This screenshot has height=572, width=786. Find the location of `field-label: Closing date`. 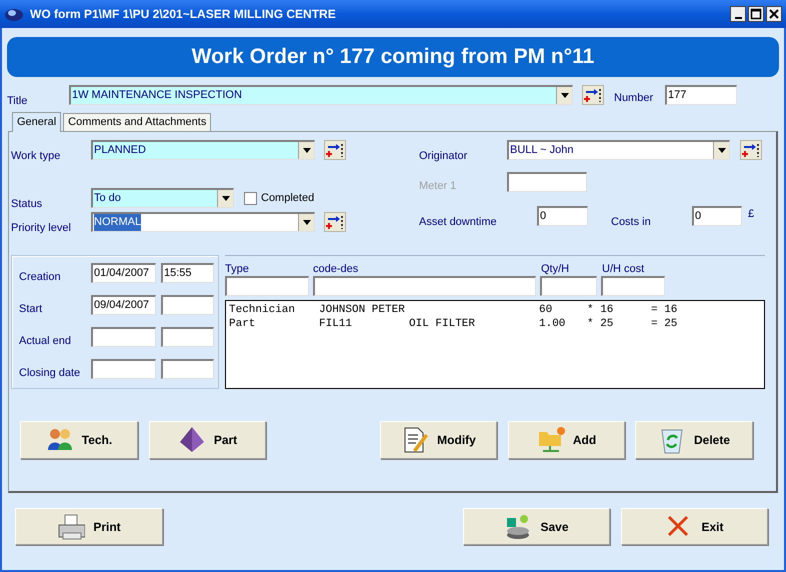

field-label: Closing date is located at coordinates (50, 373).